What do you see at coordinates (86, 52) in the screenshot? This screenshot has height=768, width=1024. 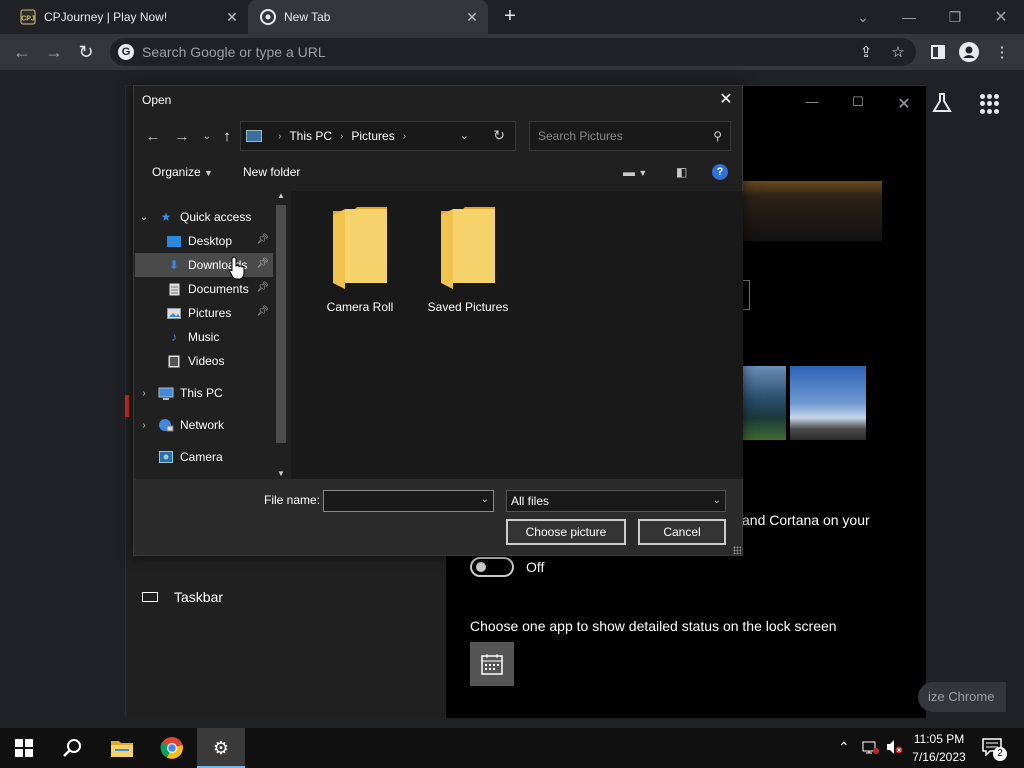 I see `reload-button: ↻` at bounding box center [86, 52].